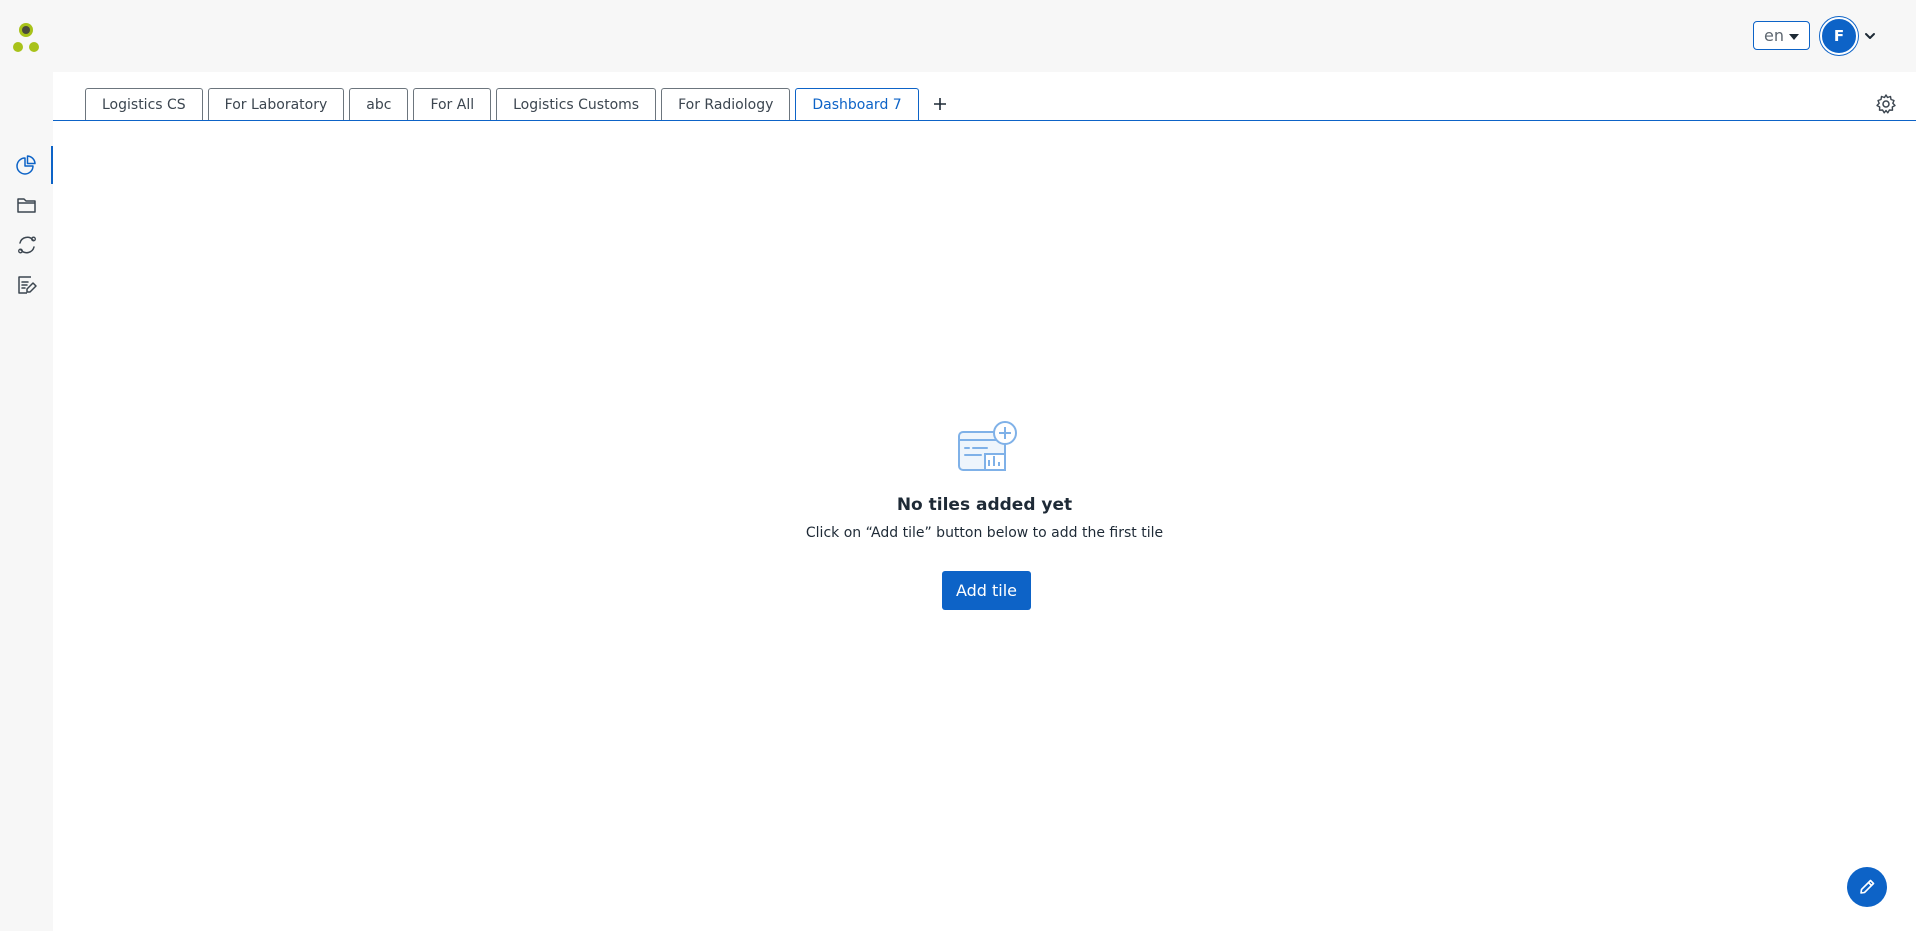  What do you see at coordinates (144, 104) in the screenshot?
I see `tab-logistics-cs: Logistics CS` at bounding box center [144, 104].